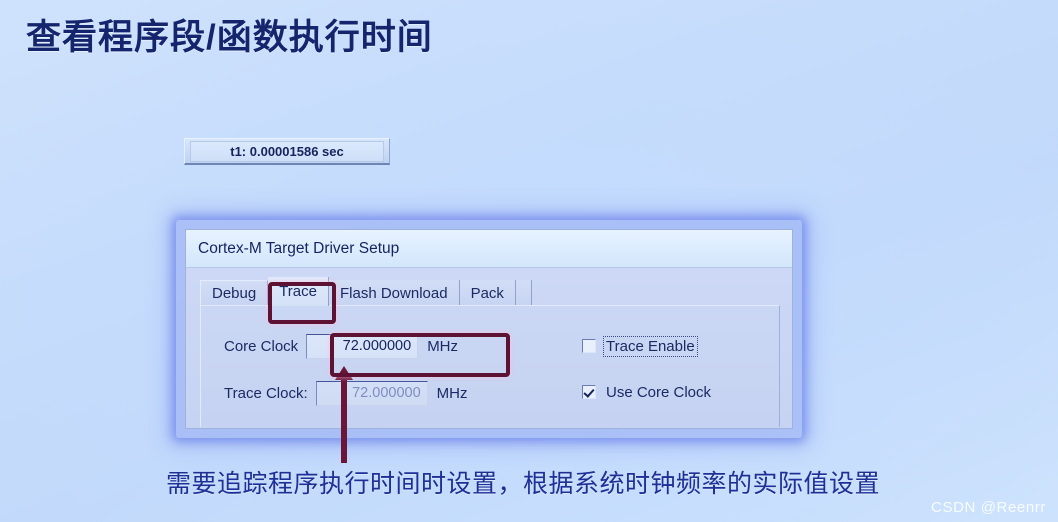 This screenshot has height=522, width=1058. I want to click on tab-pack: Pack, so click(487, 293).